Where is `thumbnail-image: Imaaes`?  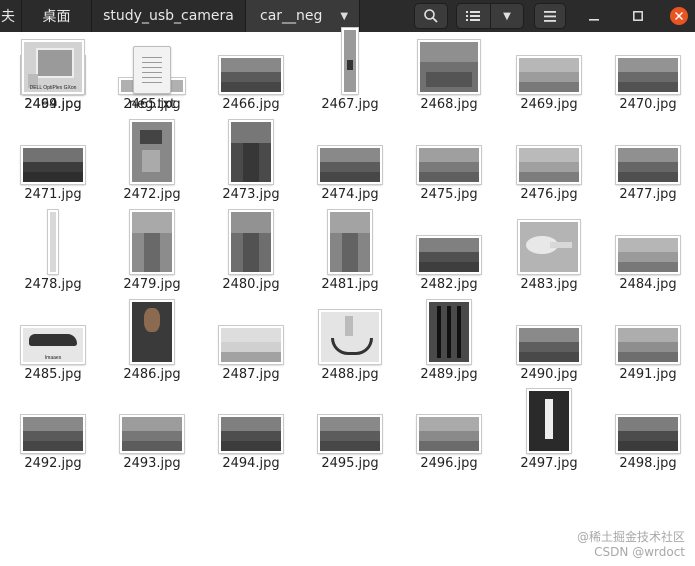
thumbnail-image: Imaaes is located at coordinates (53, 345).